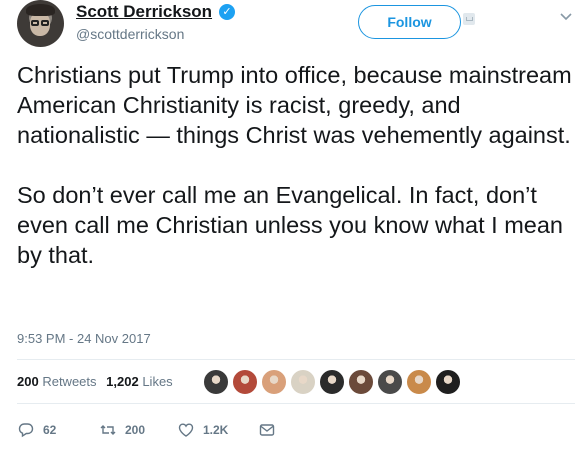 The image size is (582, 450). What do you see at coordinates (130, 34) in the screenshot?
I see `author-handle: @scottderrickson` at bounding box center [130, 34].